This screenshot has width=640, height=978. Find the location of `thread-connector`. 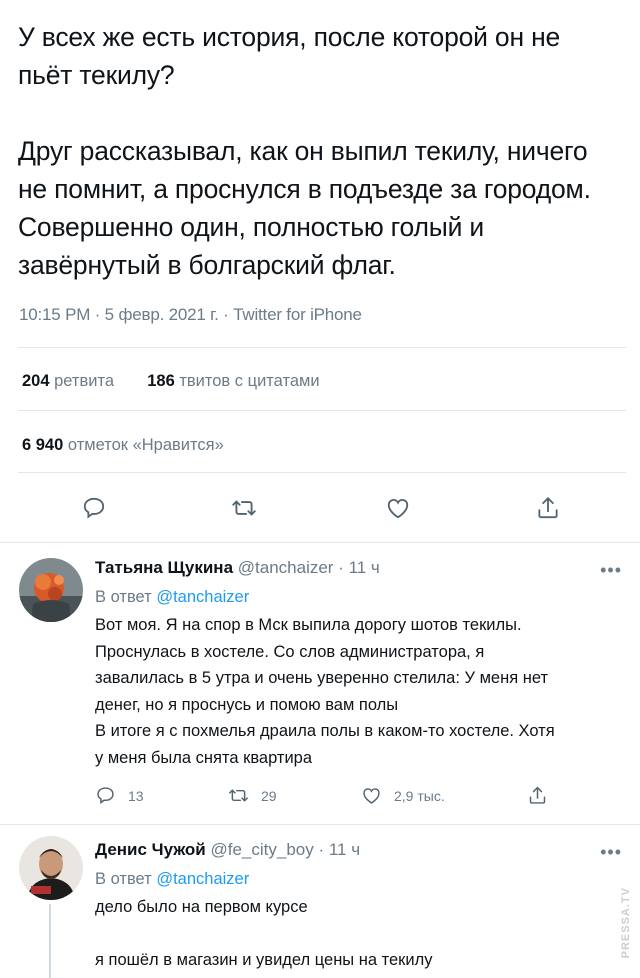

thread-connector is located at coordinates (50, 941).